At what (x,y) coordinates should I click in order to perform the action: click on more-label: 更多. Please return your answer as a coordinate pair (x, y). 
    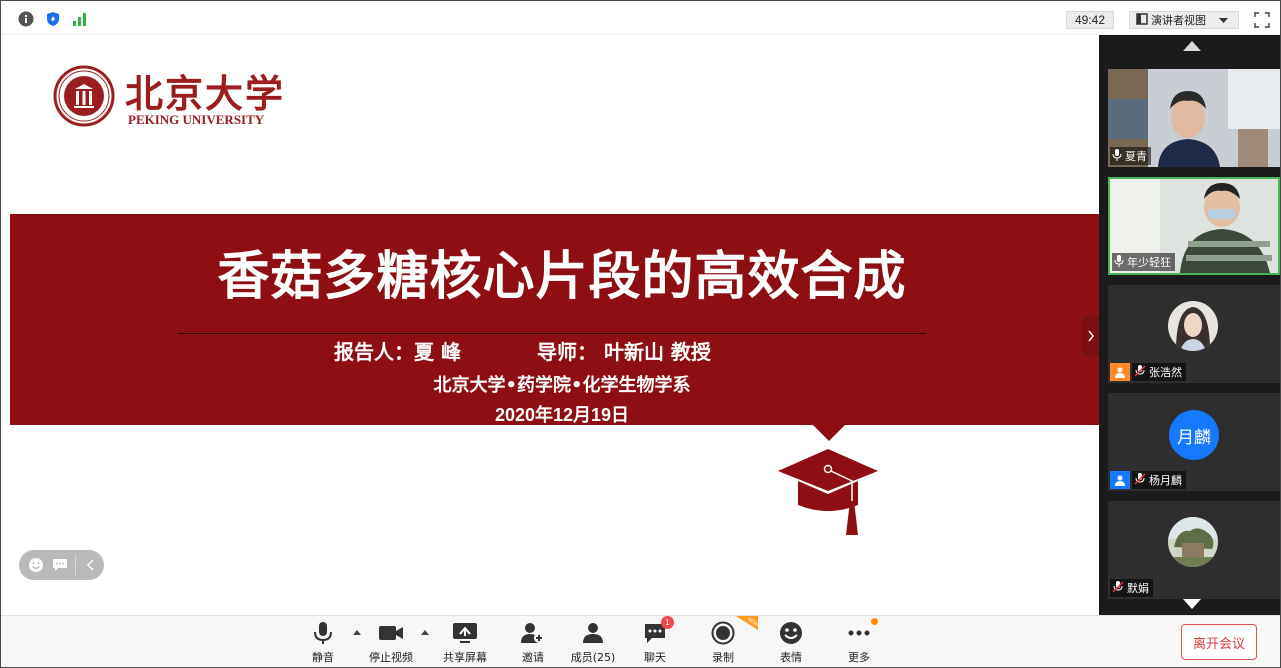
    Looking at the image, I should click on (859, 657).